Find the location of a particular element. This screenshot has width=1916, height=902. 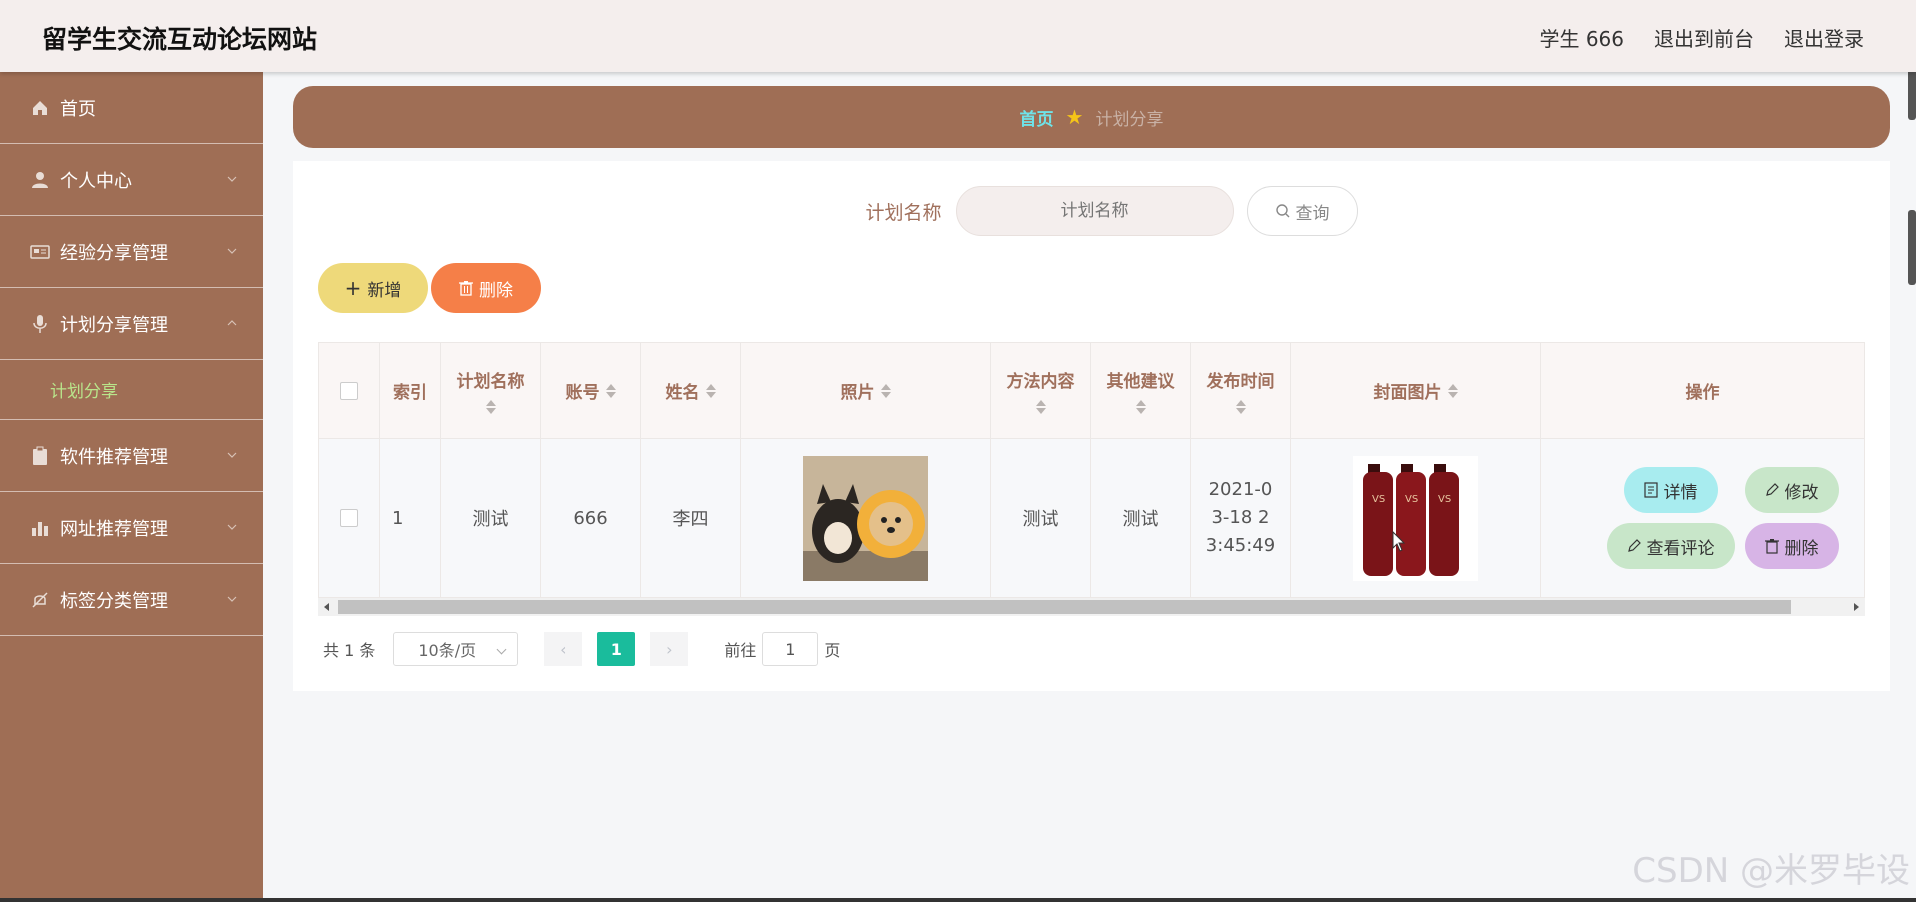

cell-method: 测试 is located at coordinates (1041, 518).